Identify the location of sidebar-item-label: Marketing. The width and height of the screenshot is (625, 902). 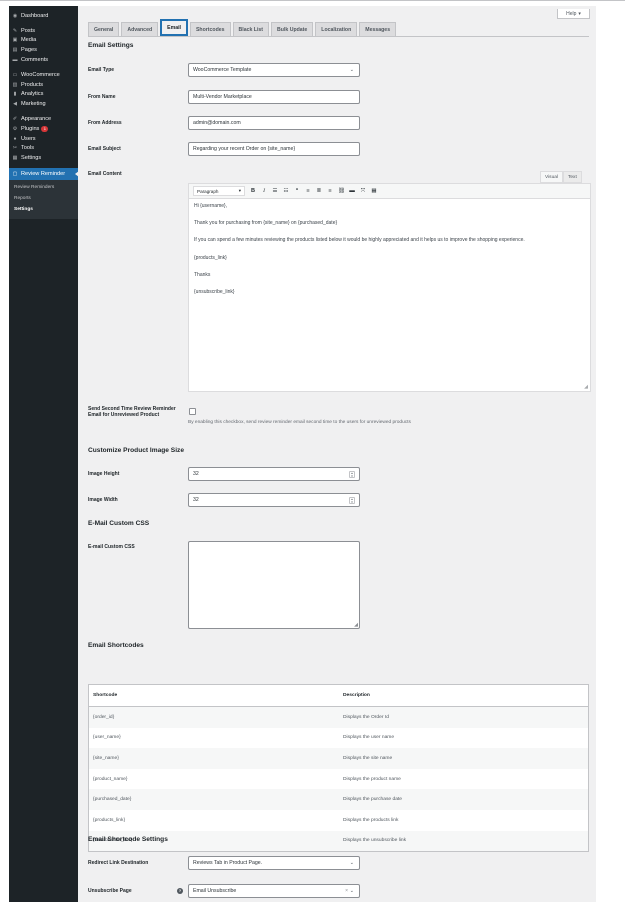
(33, 104).